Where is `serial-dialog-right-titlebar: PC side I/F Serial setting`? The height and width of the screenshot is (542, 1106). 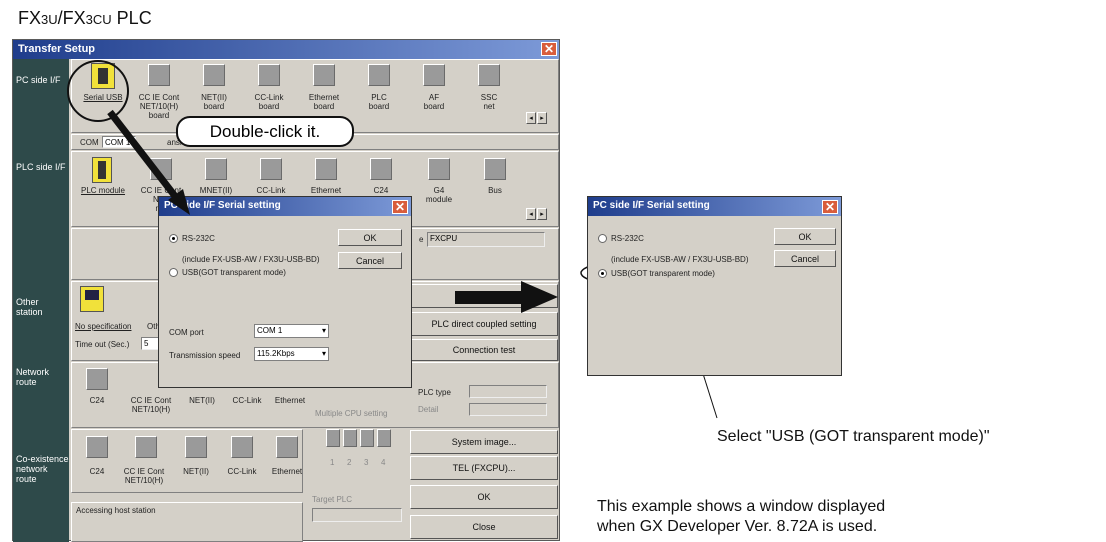 serial-dialog-right-titlebar: PC side I/F Serial setting is located at coordinates (714, 206).